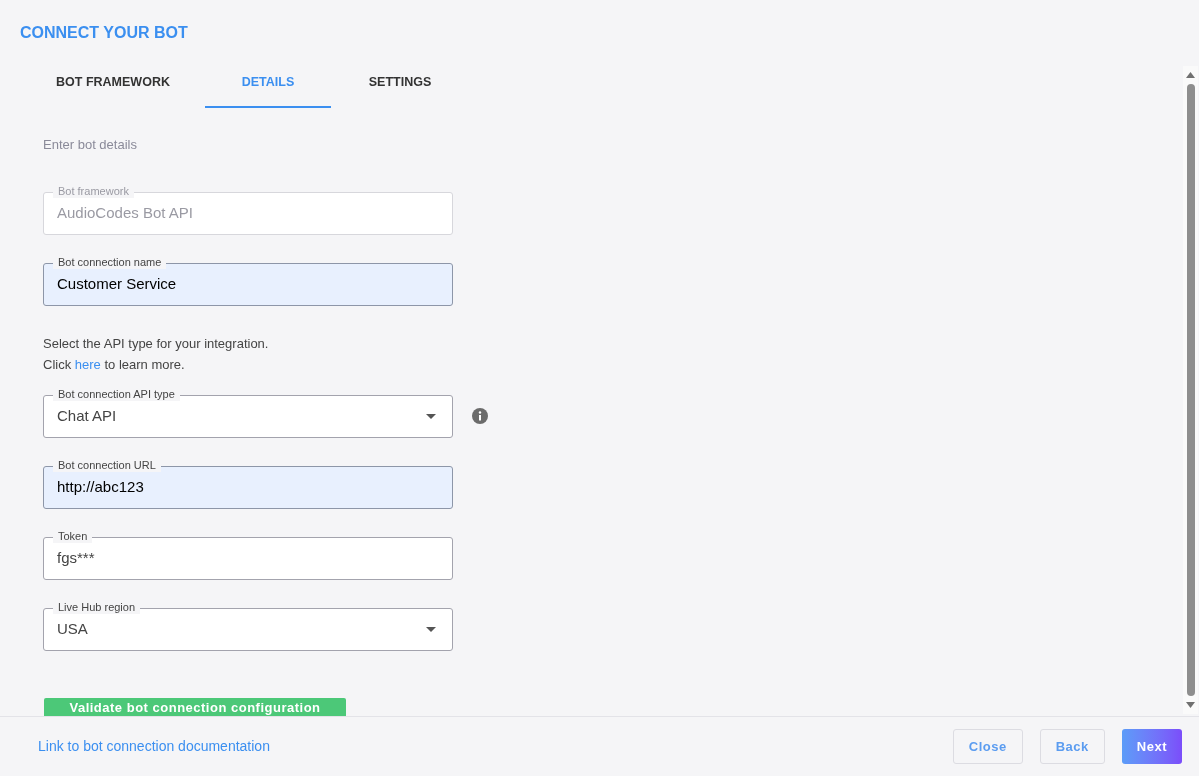 The width and height of the screenshot is (1199, 776). I want to click on documentation-link: Link to bot connection documentation, so click(154, 746).